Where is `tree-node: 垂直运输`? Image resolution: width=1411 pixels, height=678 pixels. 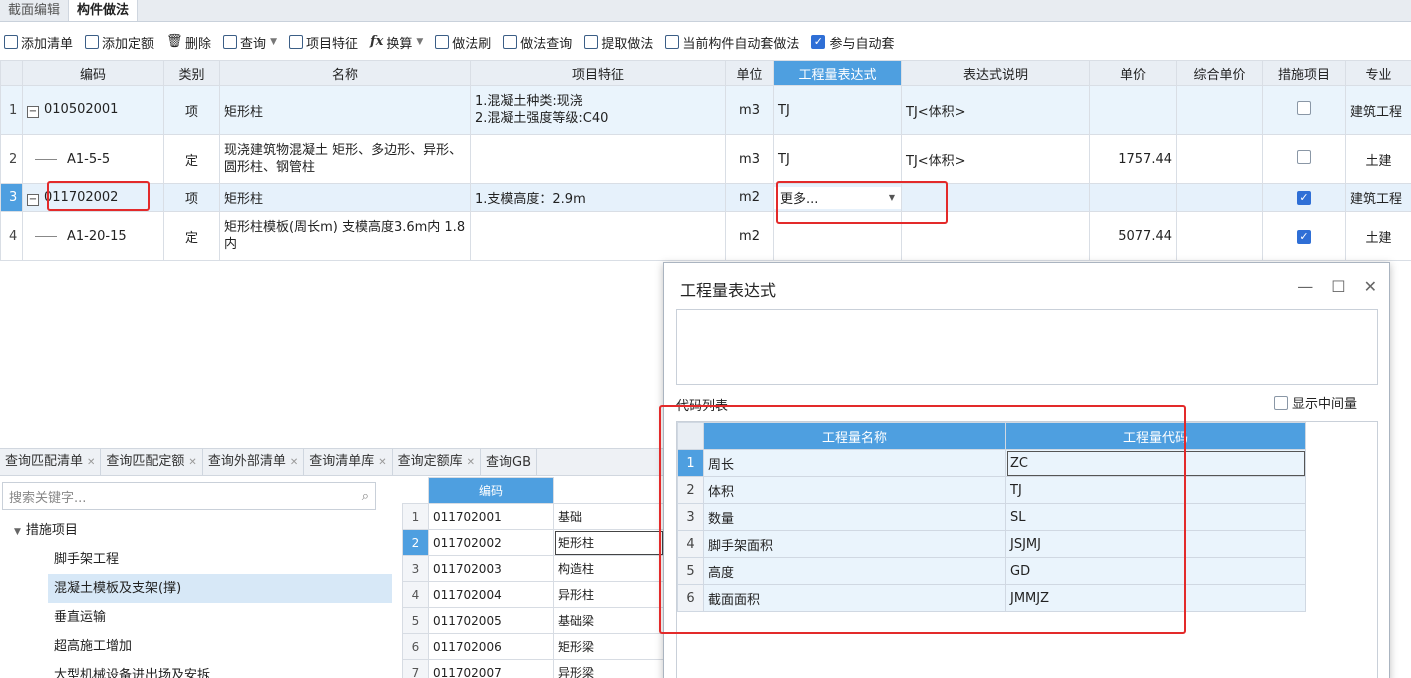
tree-node: 垂直运输 is located at coordinates (197, 617).